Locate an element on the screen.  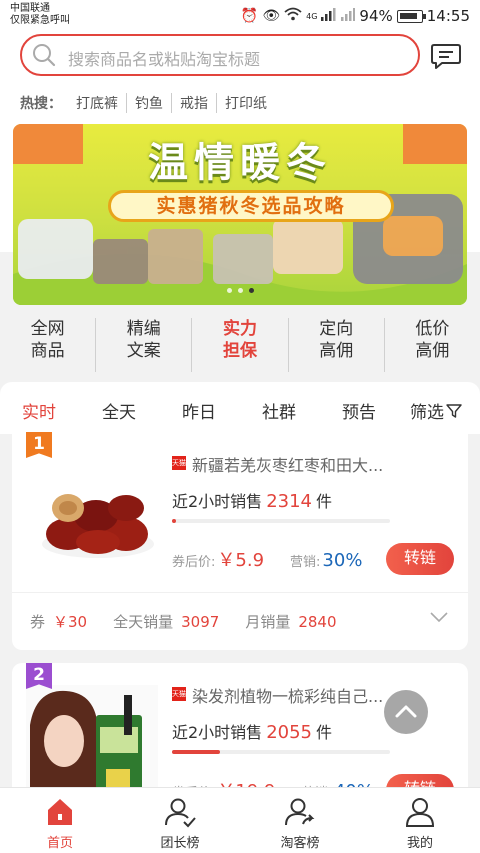
banner-dot-active is located at coordinates (251, 290).